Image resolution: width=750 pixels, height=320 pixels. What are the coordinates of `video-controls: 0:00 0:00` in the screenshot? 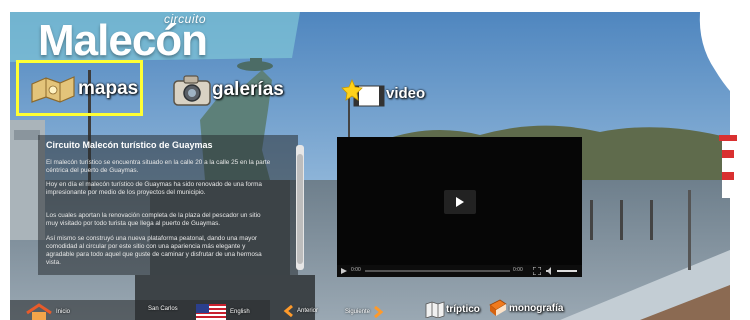 It's located at (459, 271).